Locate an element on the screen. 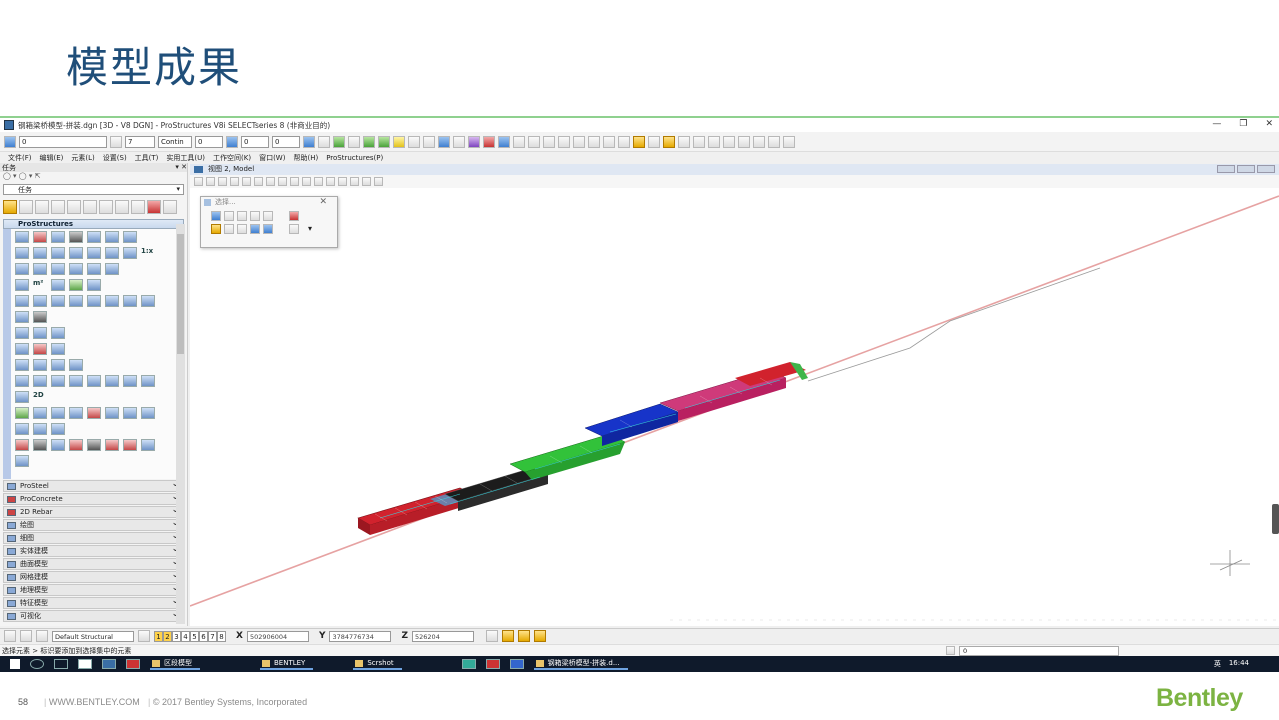  menu-window: 窗口(W) is located at coordinates (272, 158).